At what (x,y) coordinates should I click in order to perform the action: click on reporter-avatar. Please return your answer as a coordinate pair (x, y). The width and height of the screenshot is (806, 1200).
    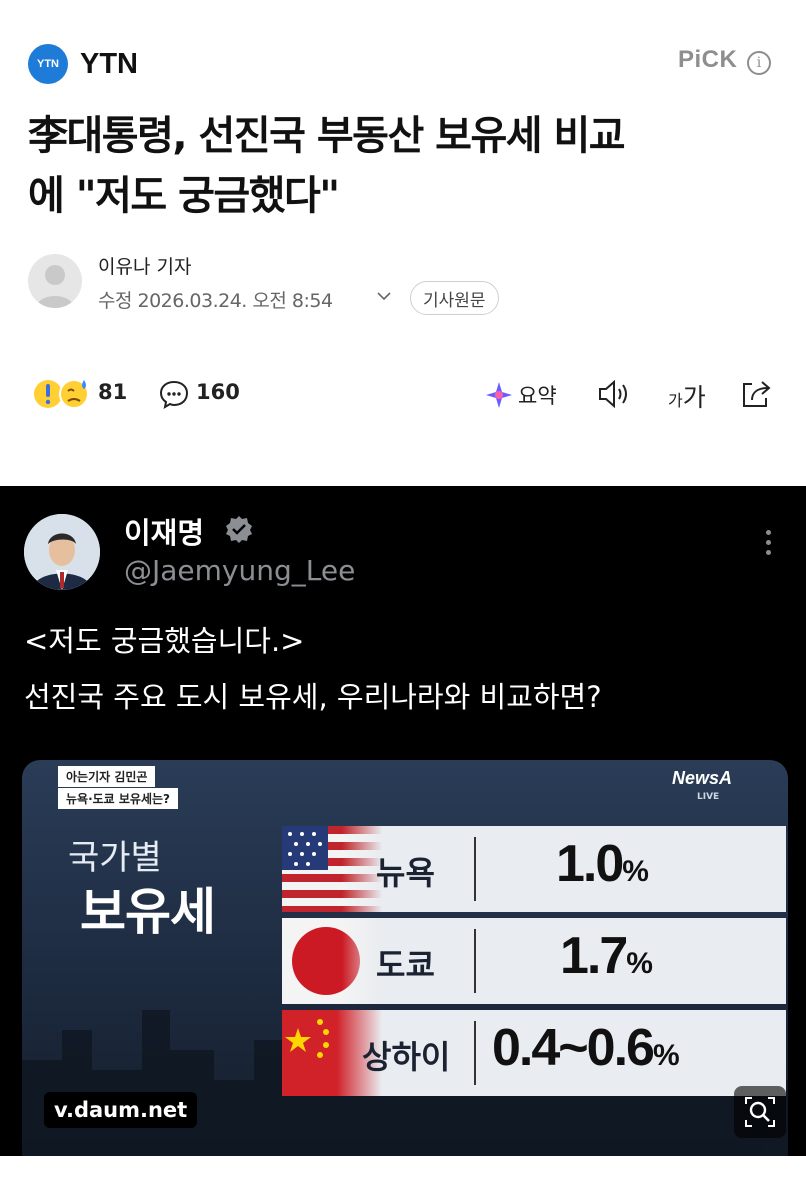
    Looking at the image, I should click on (55, 281).